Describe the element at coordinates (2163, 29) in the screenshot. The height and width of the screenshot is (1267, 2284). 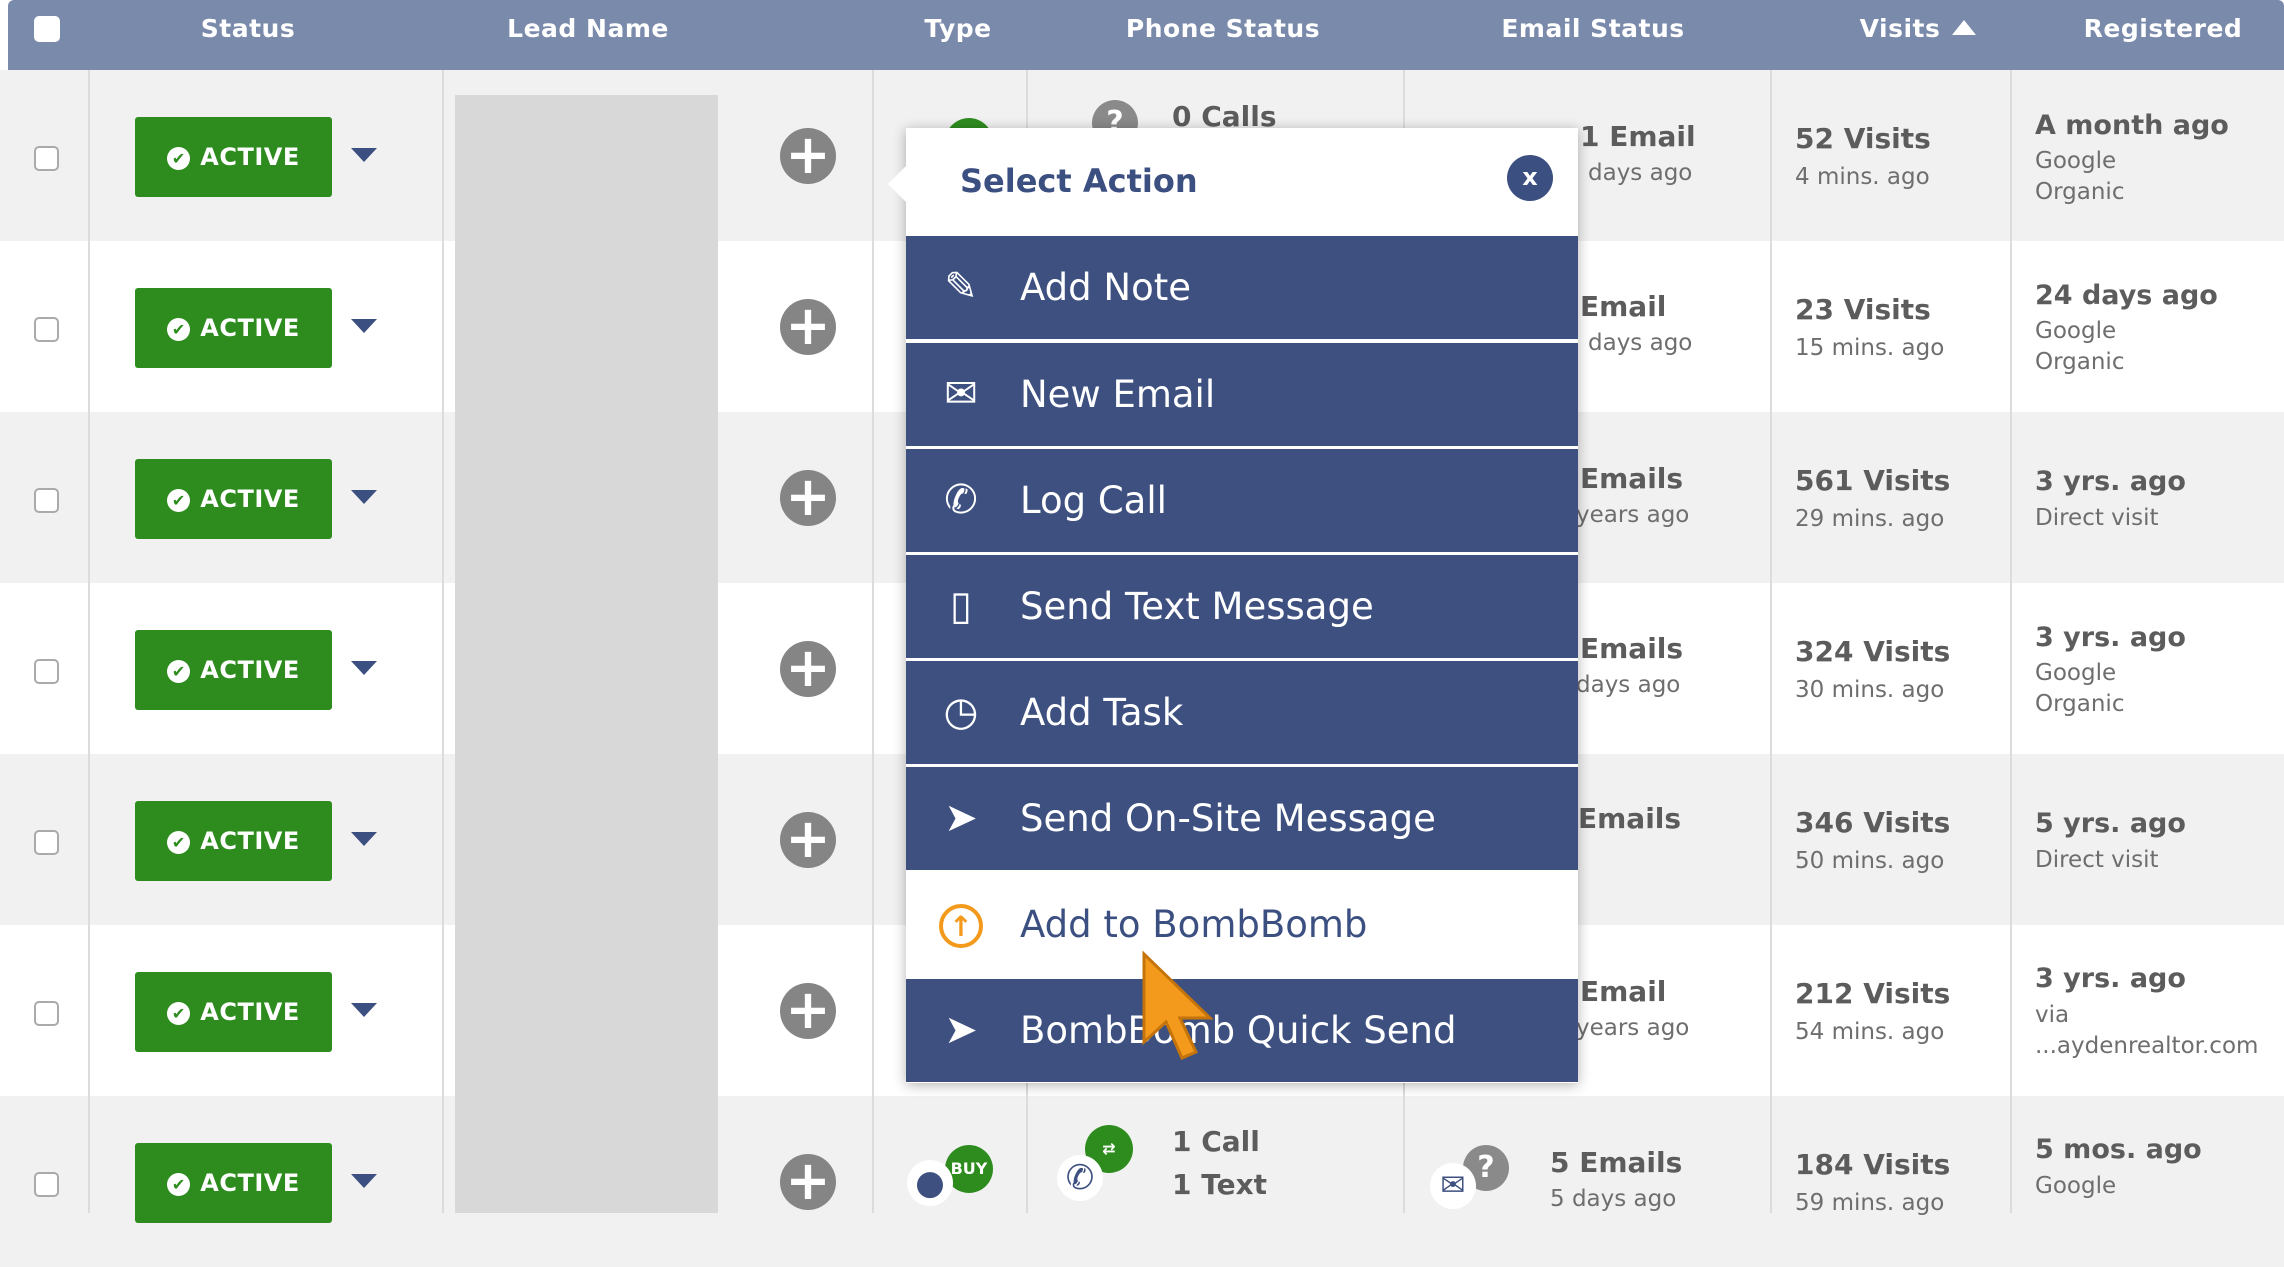
I see `column-header-registered: Registered` at that location.